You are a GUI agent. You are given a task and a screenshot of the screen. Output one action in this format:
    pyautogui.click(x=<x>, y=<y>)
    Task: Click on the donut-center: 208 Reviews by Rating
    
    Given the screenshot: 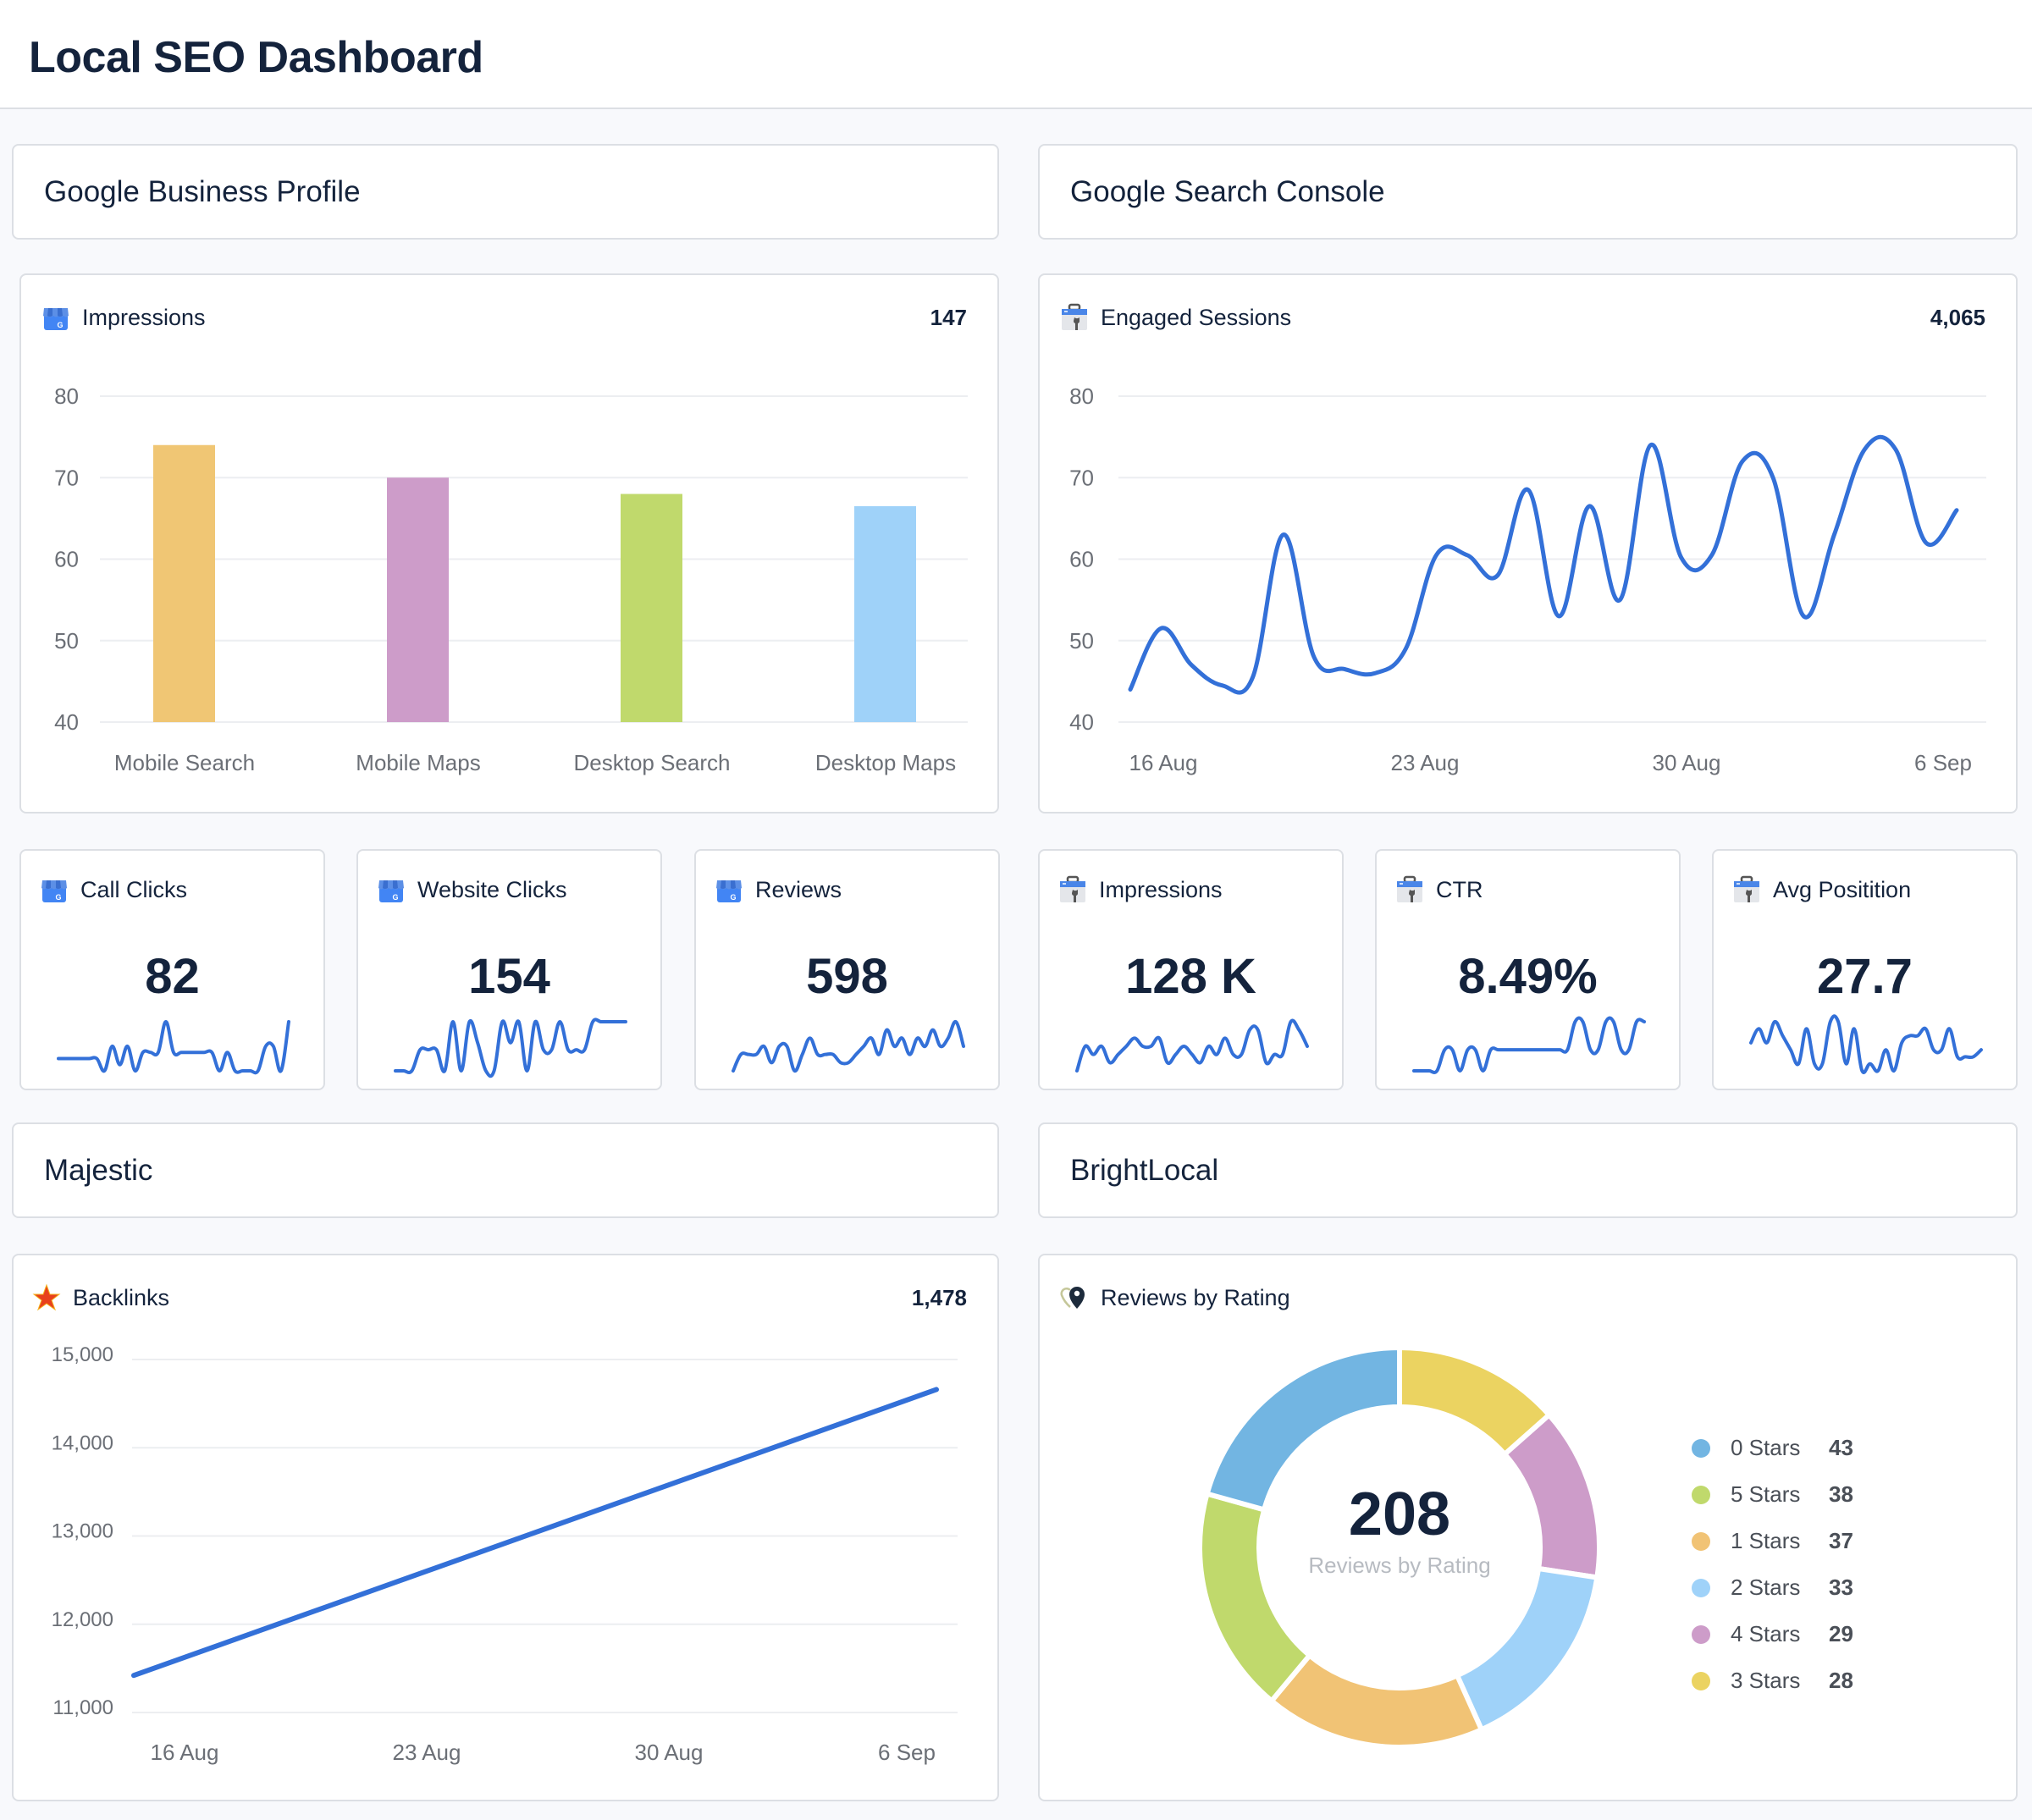 What is the action you would take?
    pyautogui.click(x=1399, y=1529)
    